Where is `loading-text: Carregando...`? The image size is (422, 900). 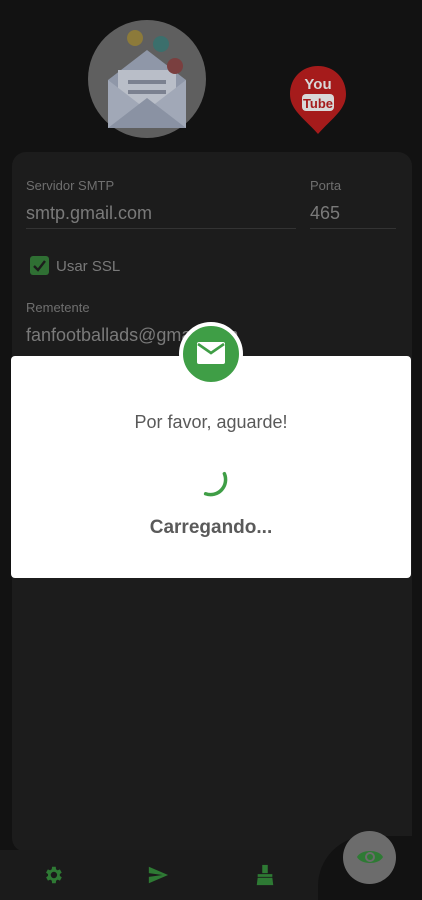
loading-text: Carregando... is located at coordinates (211, 527).